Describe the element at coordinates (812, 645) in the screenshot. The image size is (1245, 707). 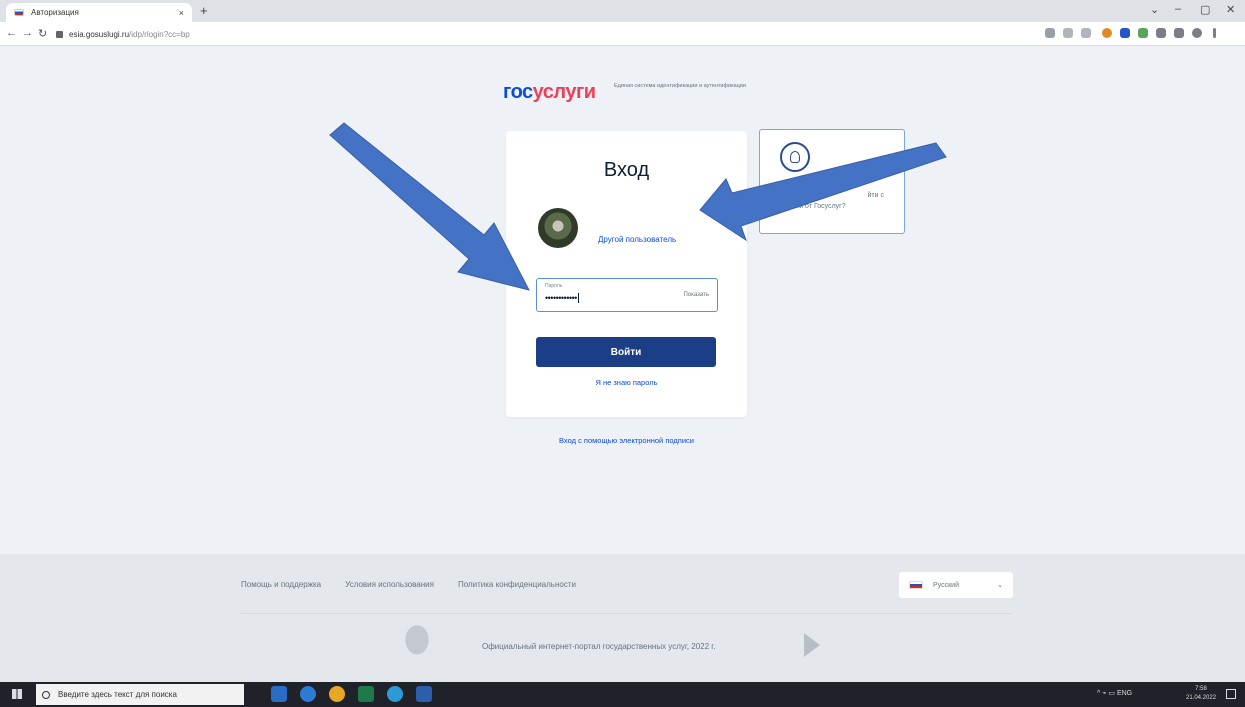
I see `rostelecom-logo-icon` at that location.